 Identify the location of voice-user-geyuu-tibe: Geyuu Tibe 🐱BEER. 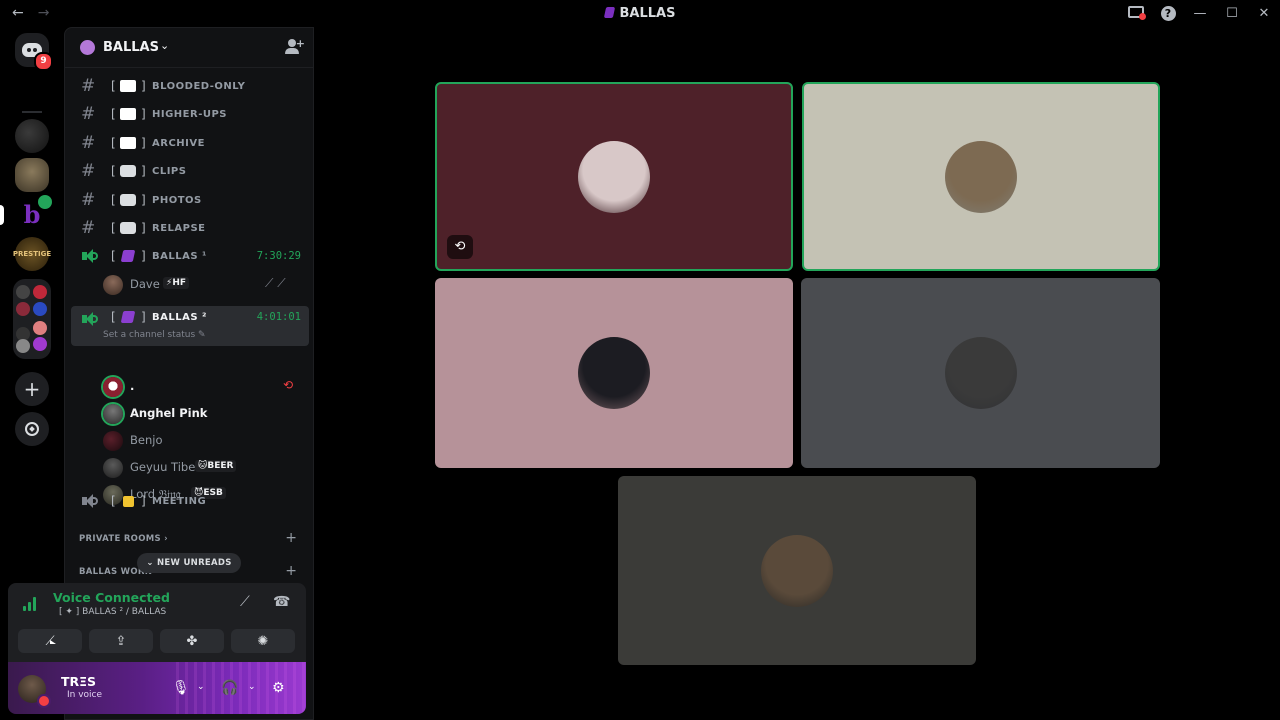
(204, 468).